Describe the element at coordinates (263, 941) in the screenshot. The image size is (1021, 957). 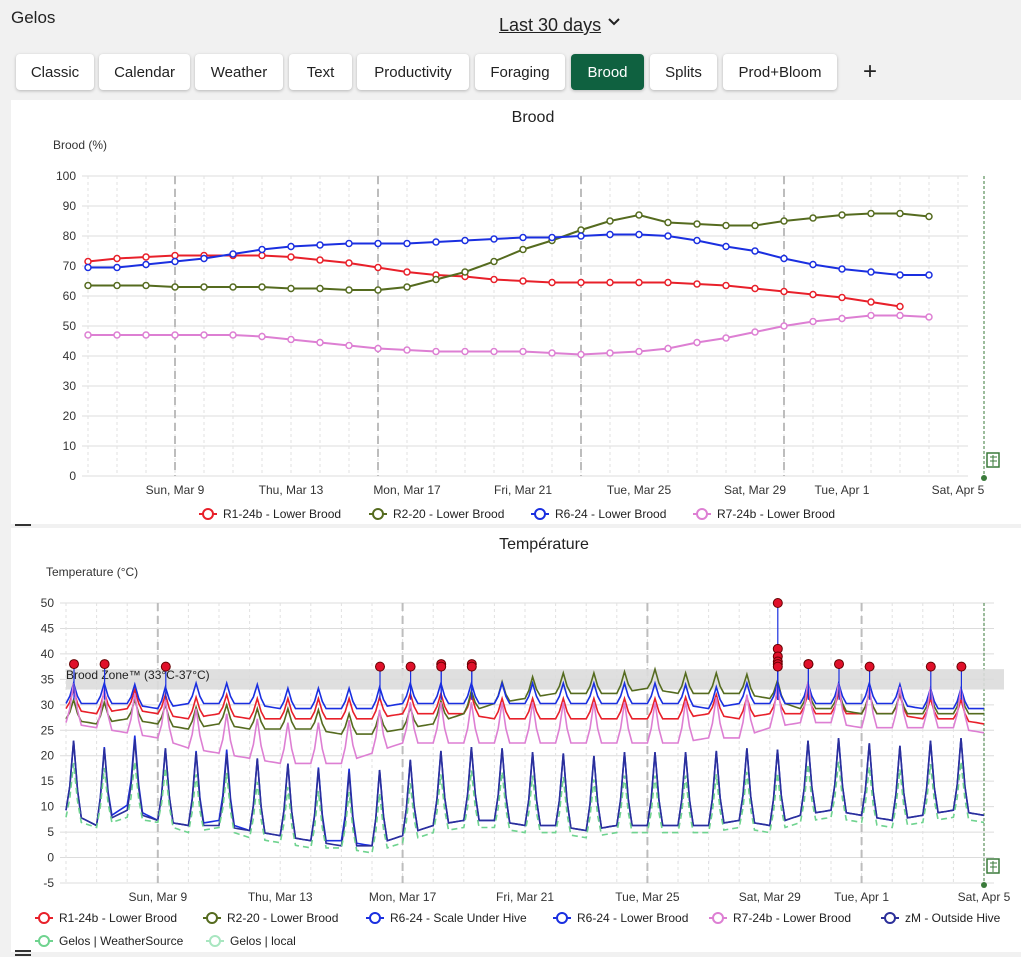
I see `legend-label: Gelos | local` at that location.